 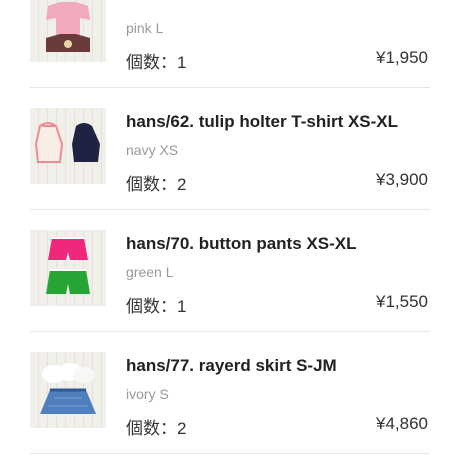 I want to click on item-variant: navy XS, so click(x=152, y=150).